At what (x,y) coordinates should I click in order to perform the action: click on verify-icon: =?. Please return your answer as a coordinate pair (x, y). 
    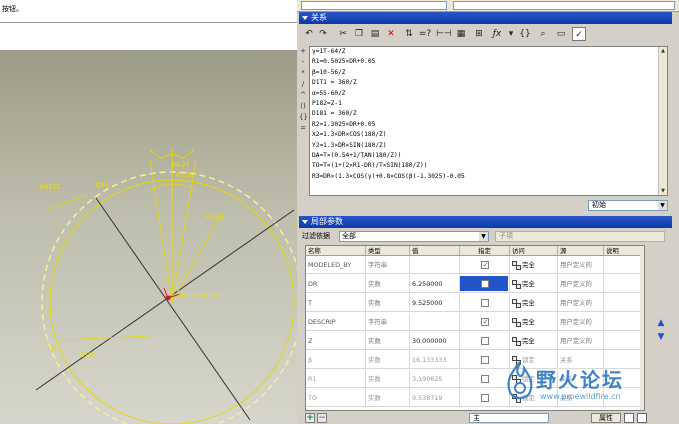
    Looking at the image, I should click on (425, 34).